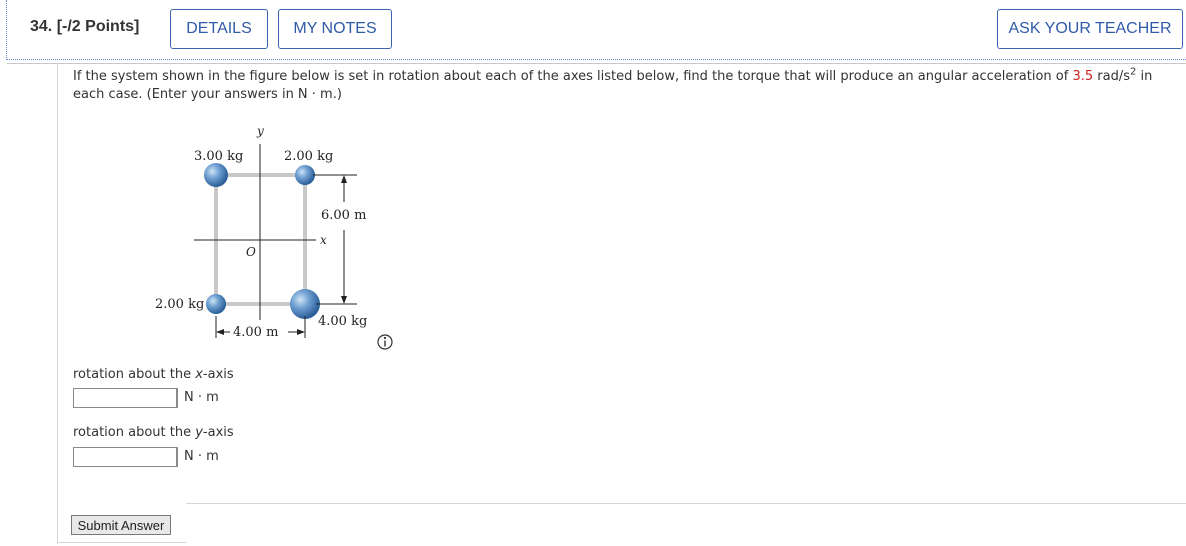 The height and width of the screenshot is (546, 1186). Describe the element at coordinates (218, 374) in the screenshot. I see `part-x-suffix: -axis` at that location.